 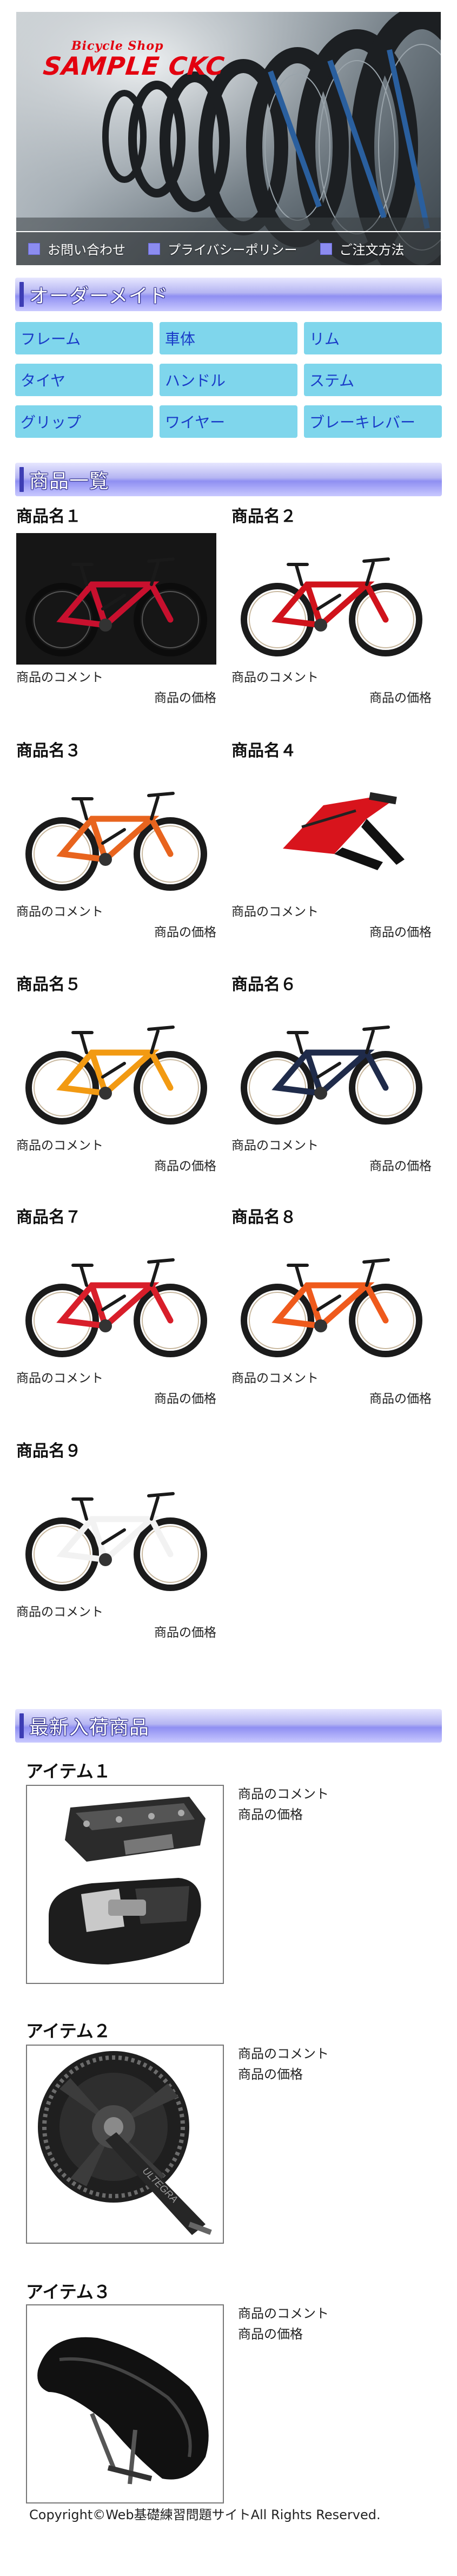 I want to click on product-card: 商品名２ 商品のコメント商品の価格, so click(x=331, y=606).